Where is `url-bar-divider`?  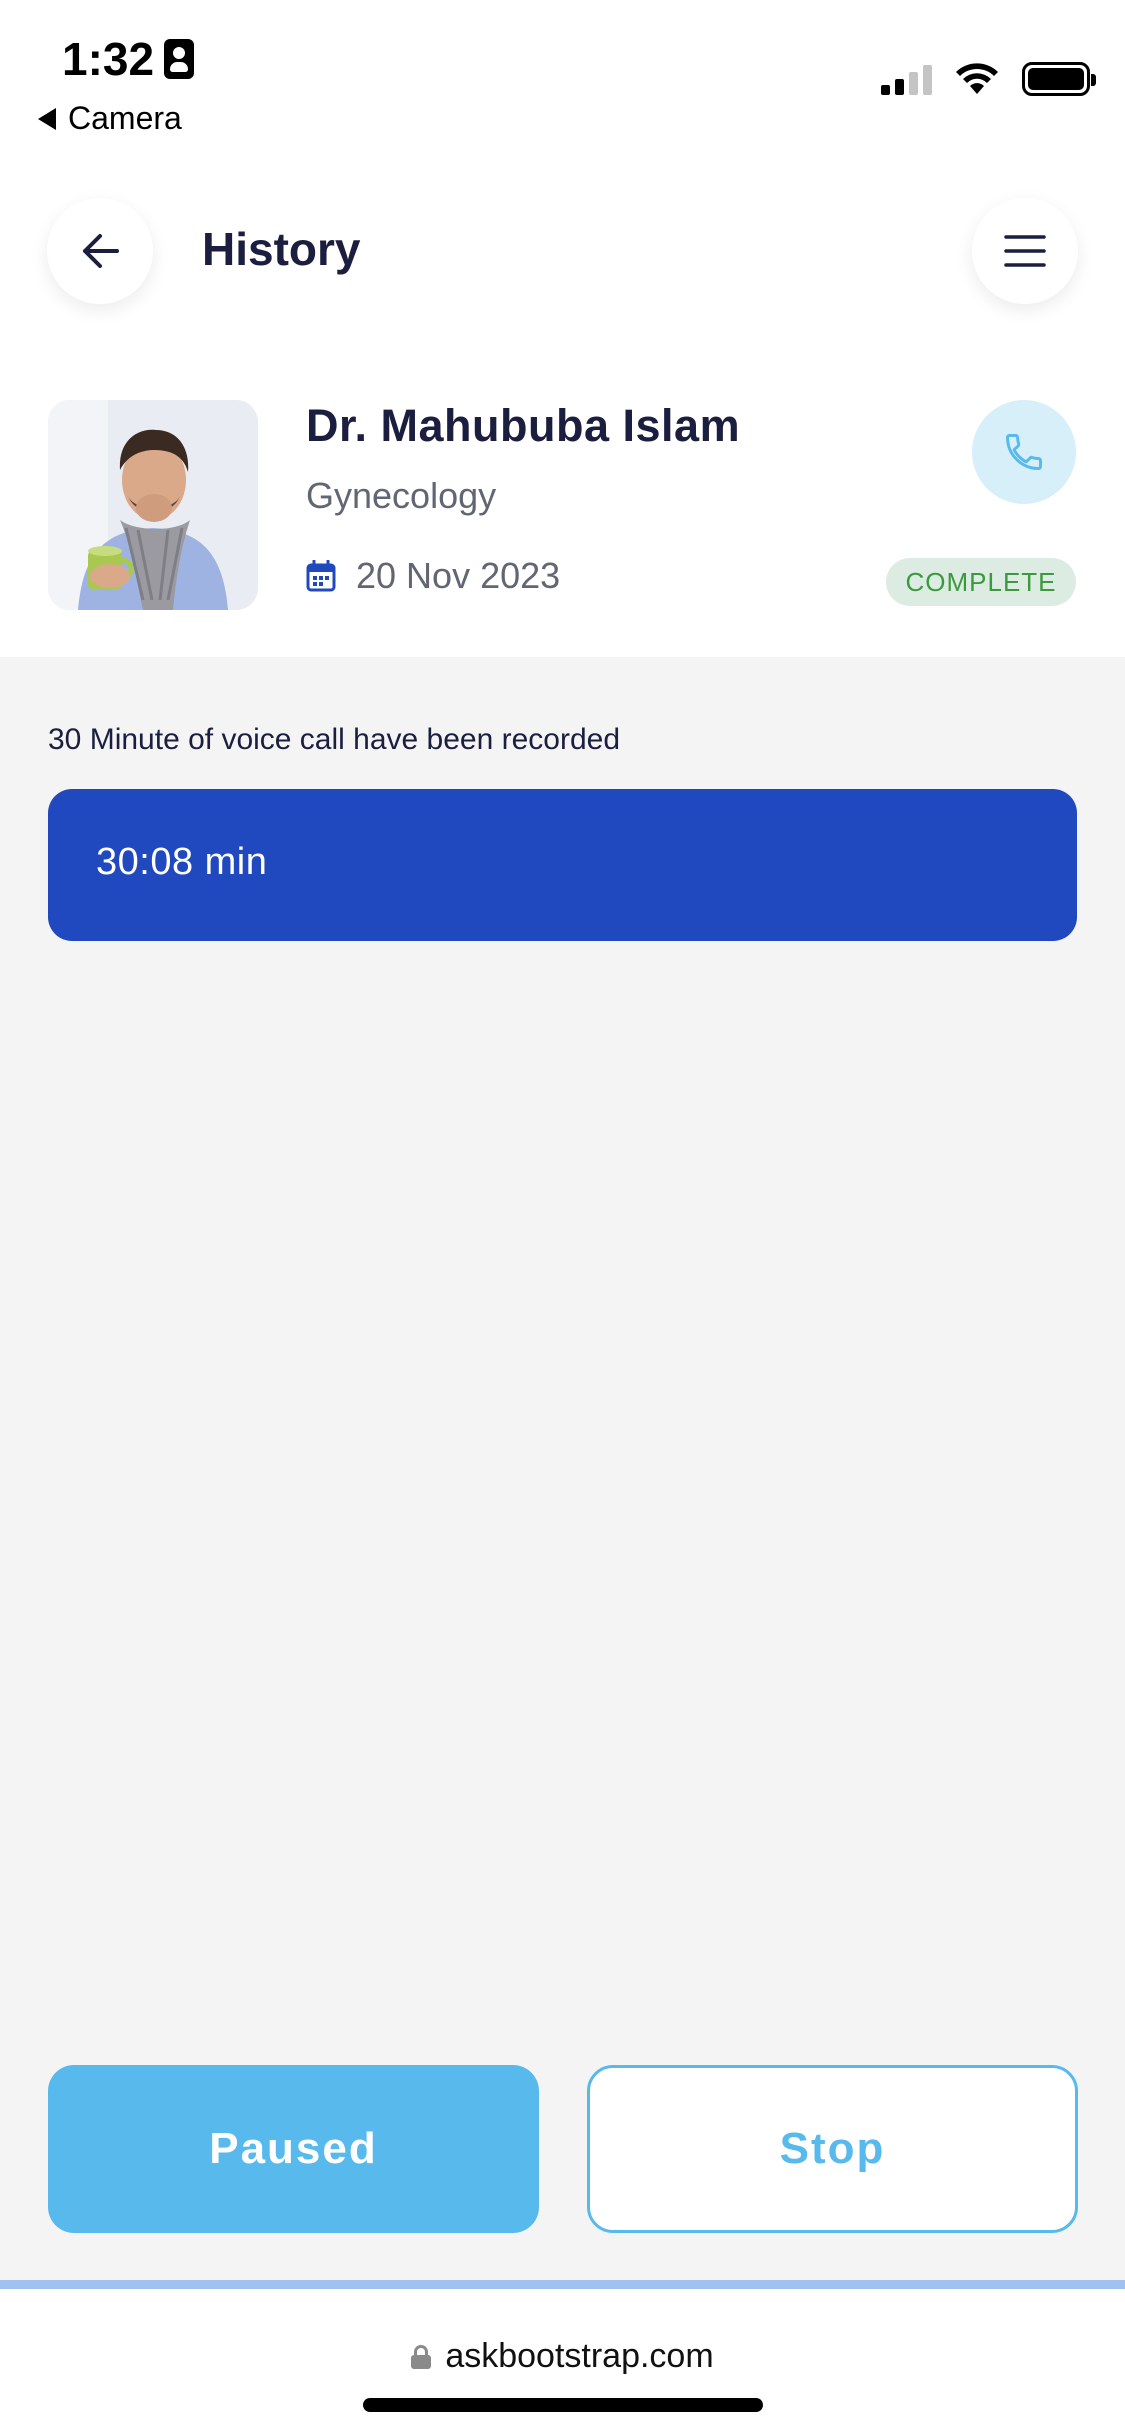 url-bar-divider is located at coordinates (562, 2284).